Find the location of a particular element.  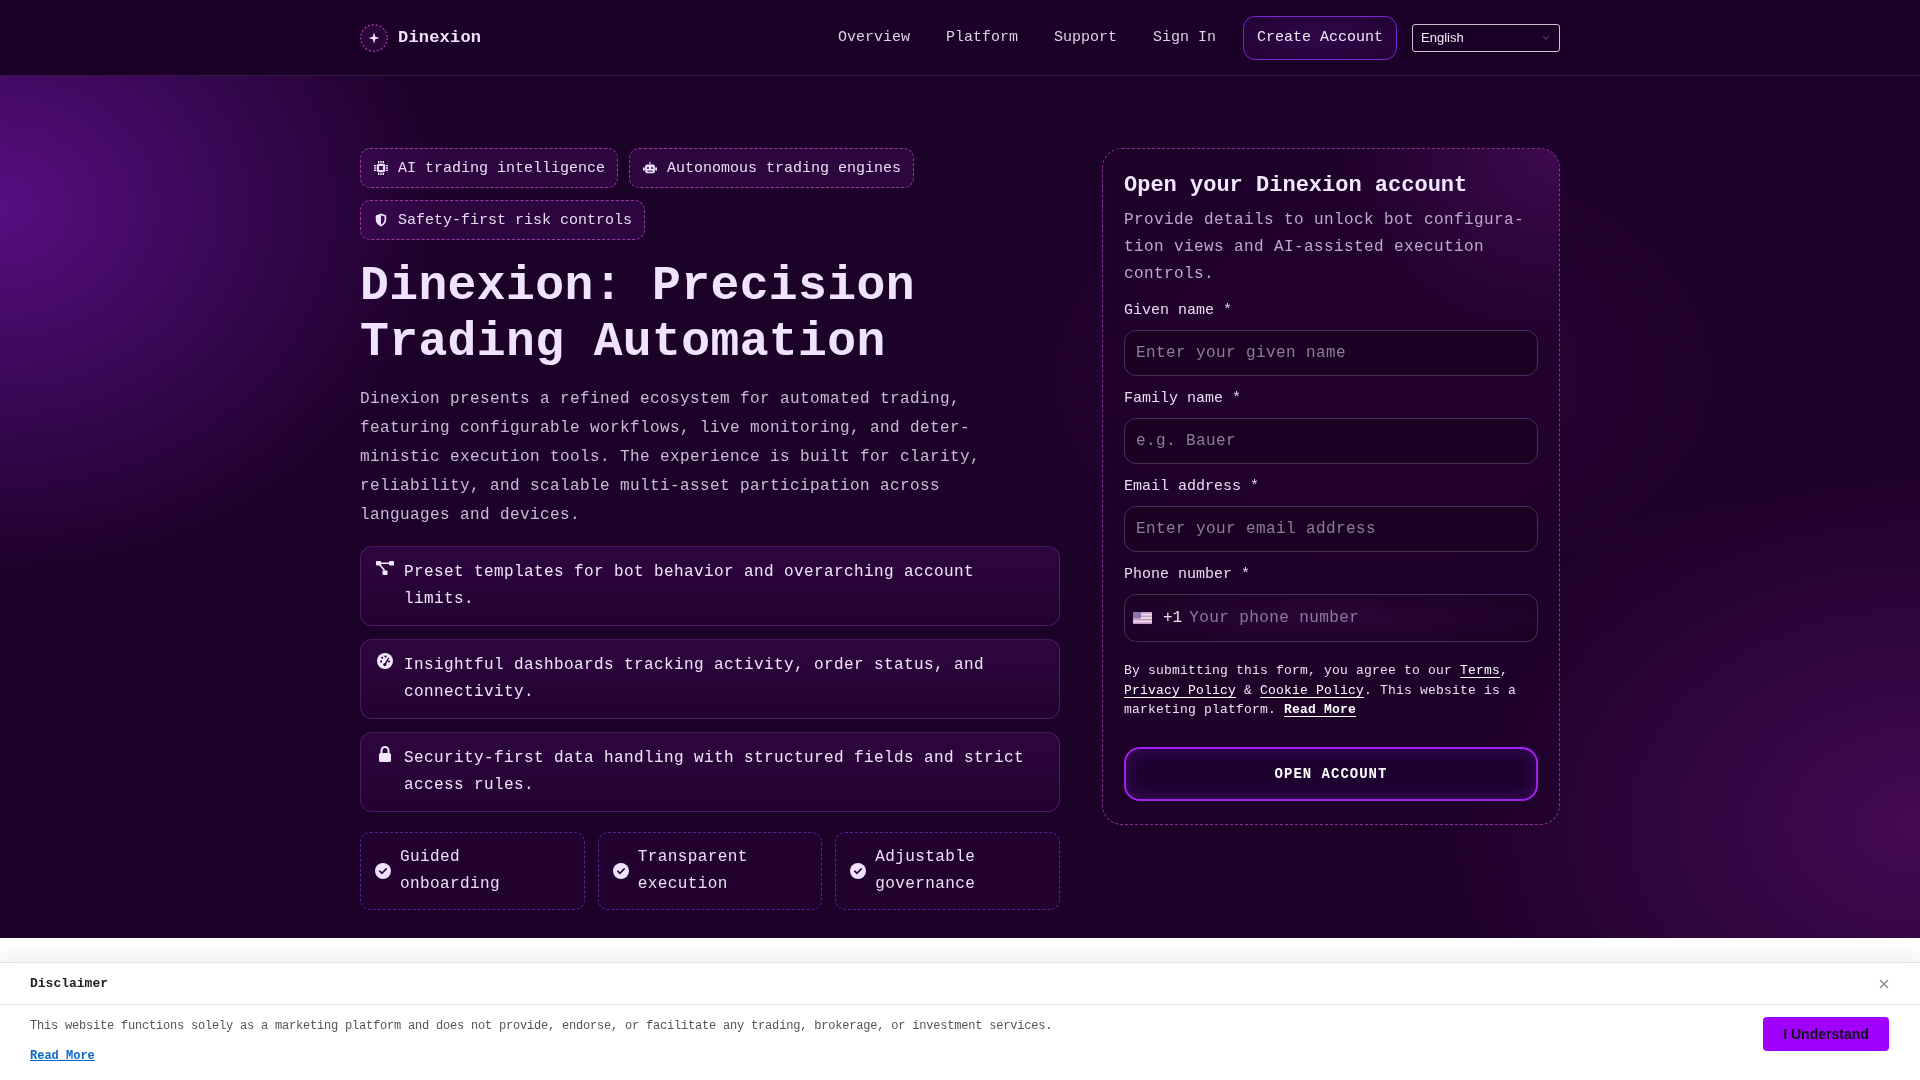

shield-icon is located at coordinates (381, 220).